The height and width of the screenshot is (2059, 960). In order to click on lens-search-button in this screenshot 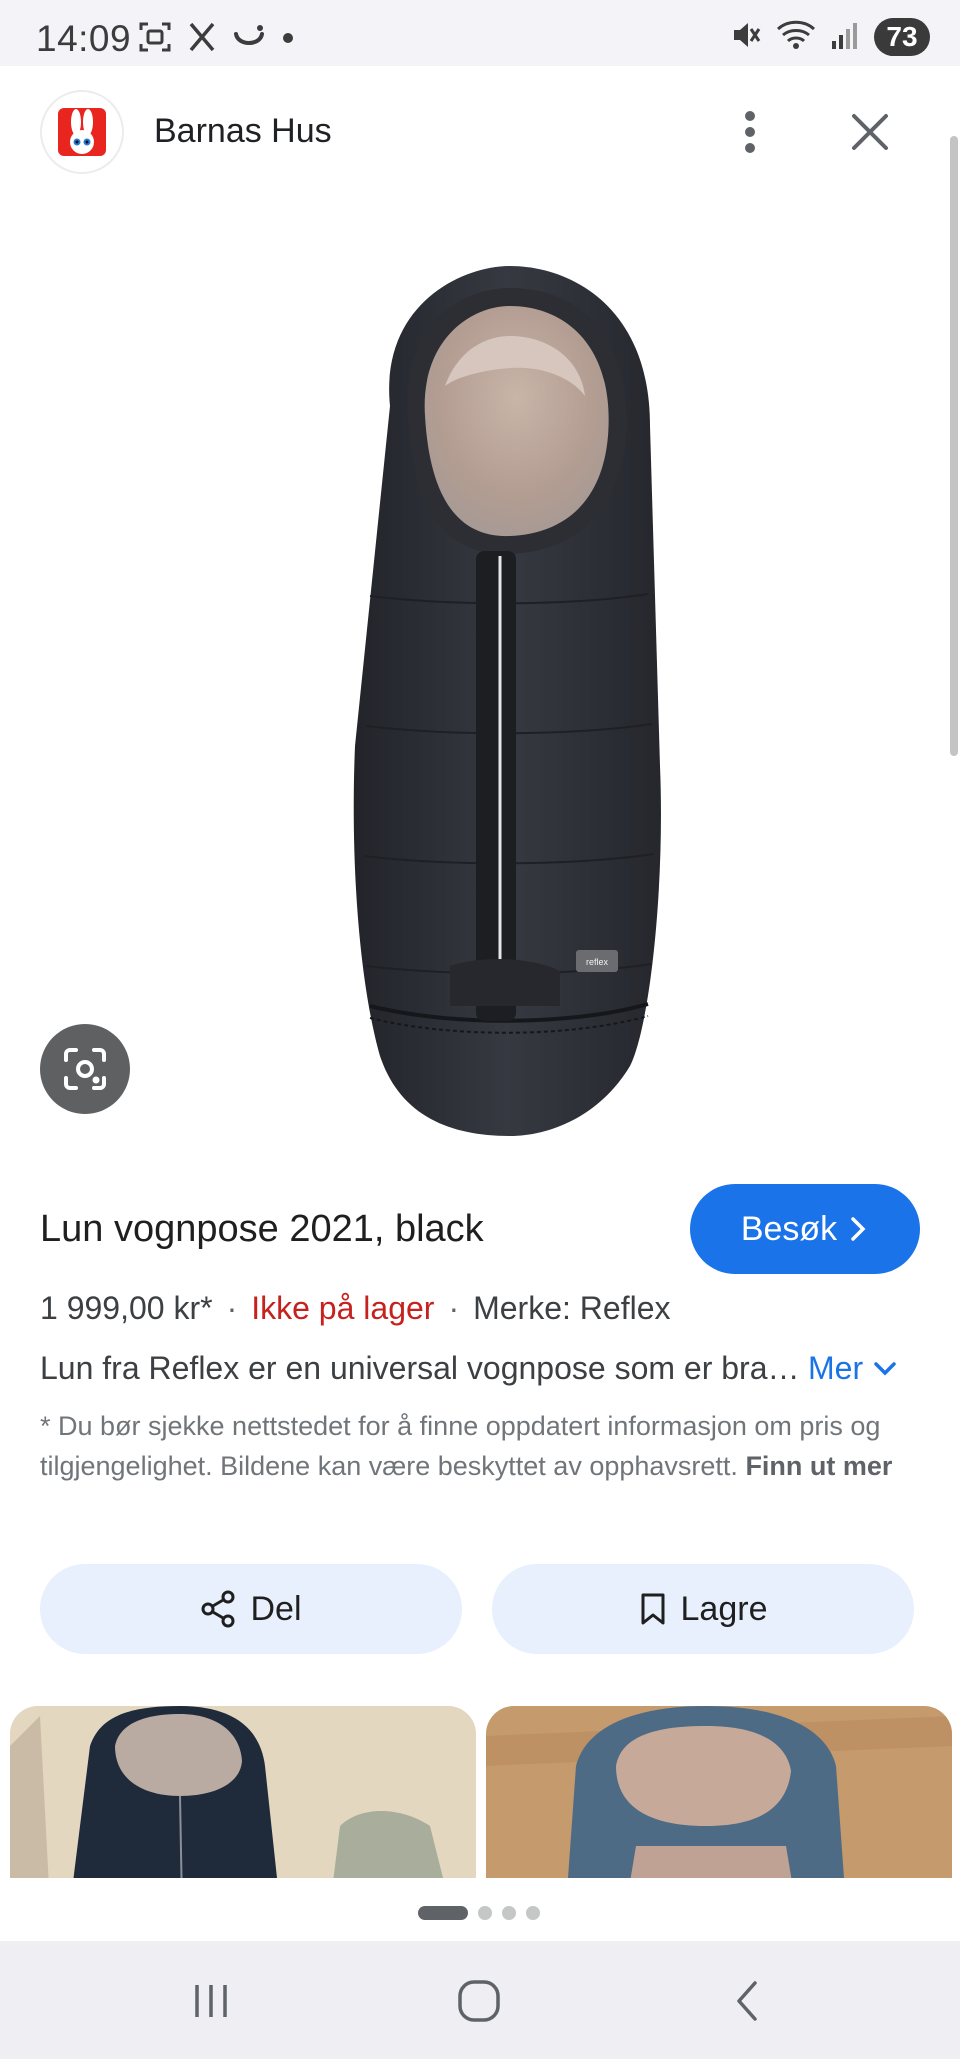, I will do `click(85, 1069)`.